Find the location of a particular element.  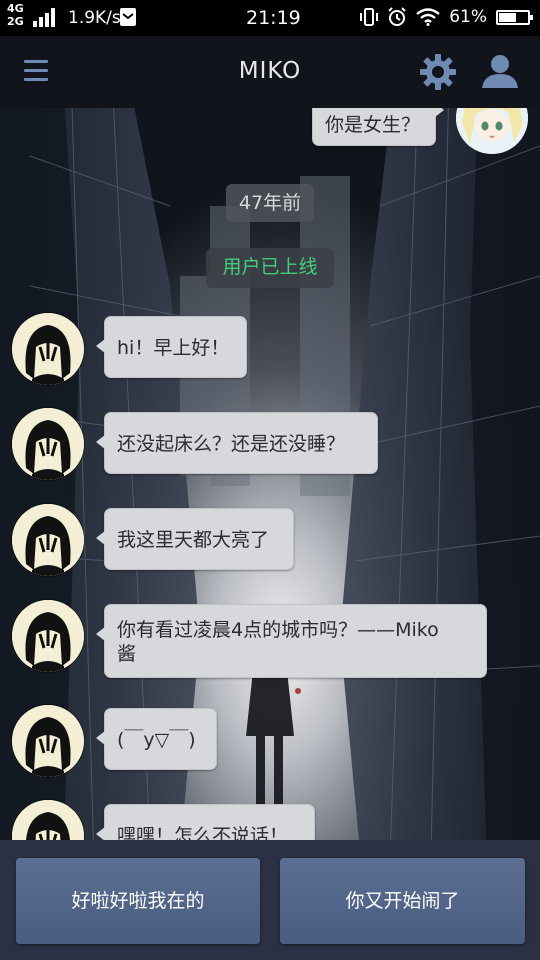

page-title: MIKO is located at coordinates (270, 71).